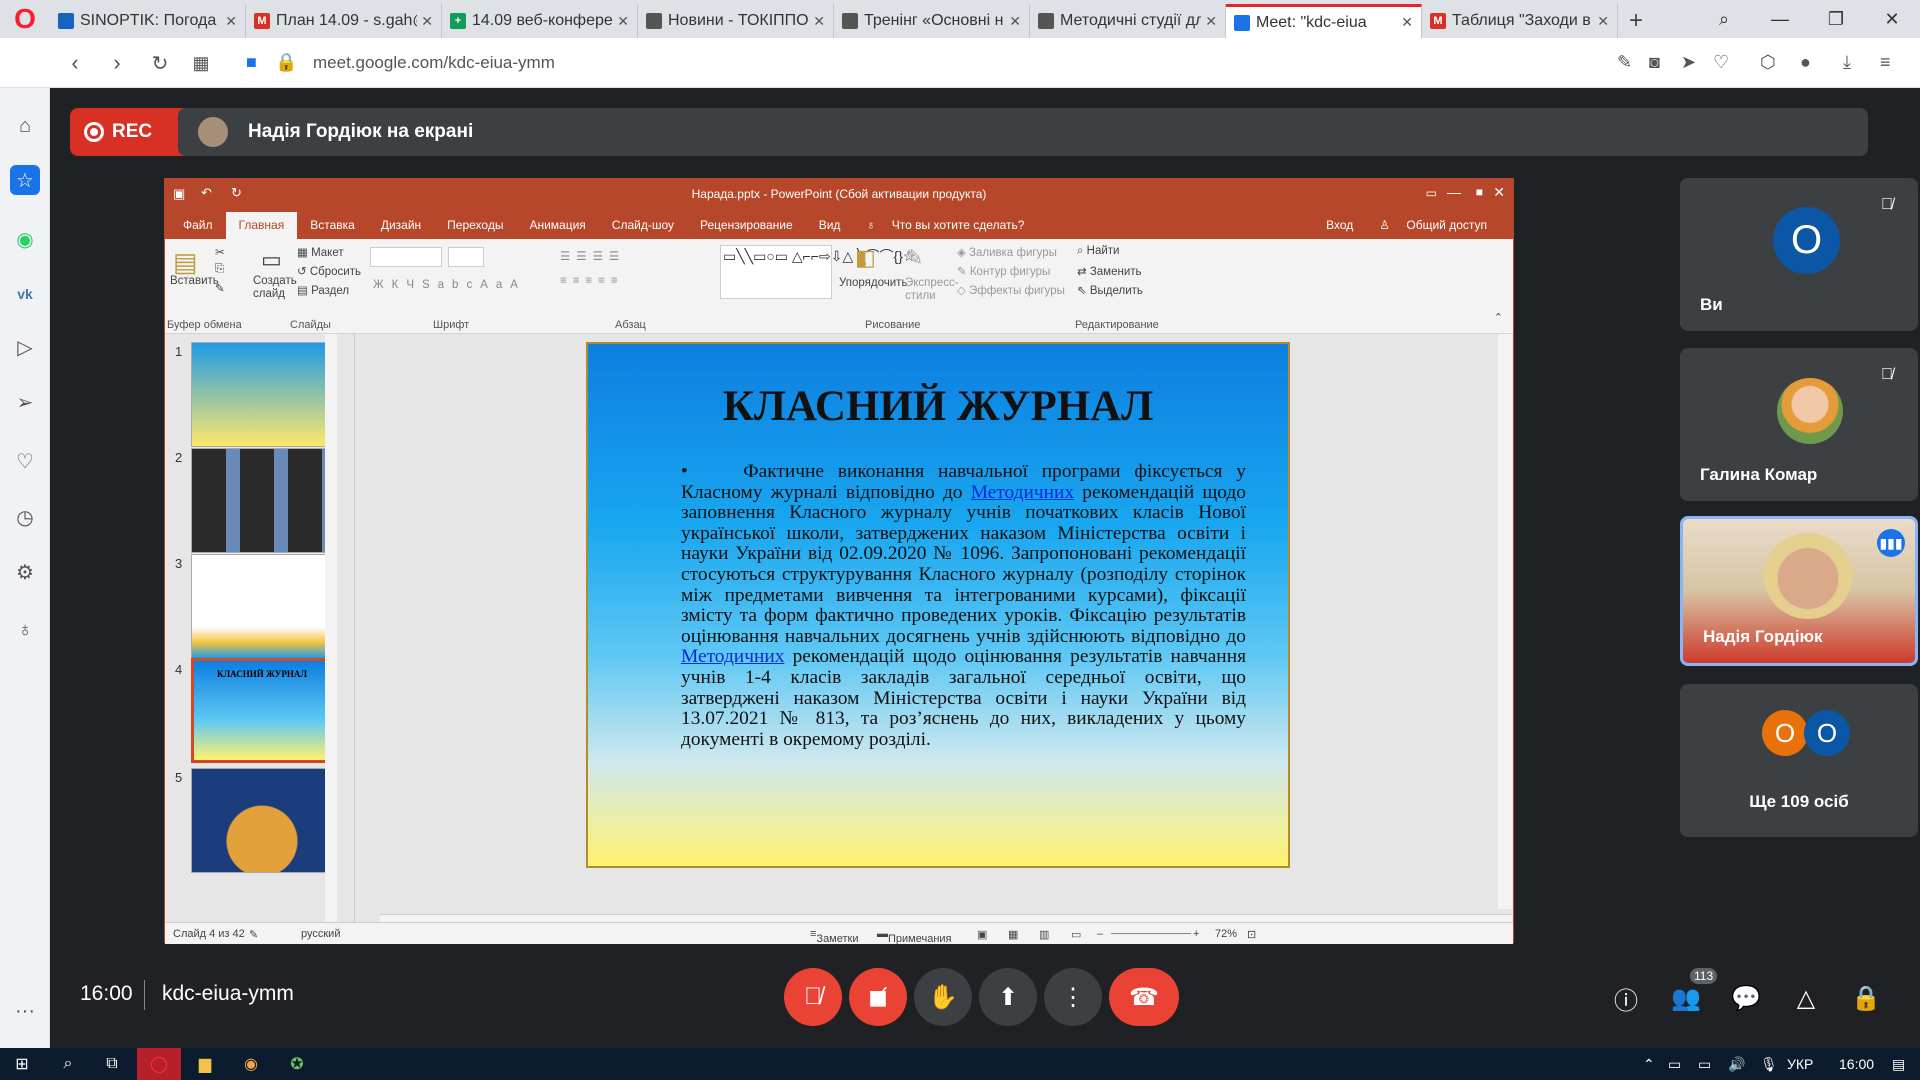 The height and width of the screenshot is (1080, 1920). Describe the element at coordinates (344, 21) in the screenshot. I see `browser-tab: M План 14.09 - s.gah@ ✕` at that location.